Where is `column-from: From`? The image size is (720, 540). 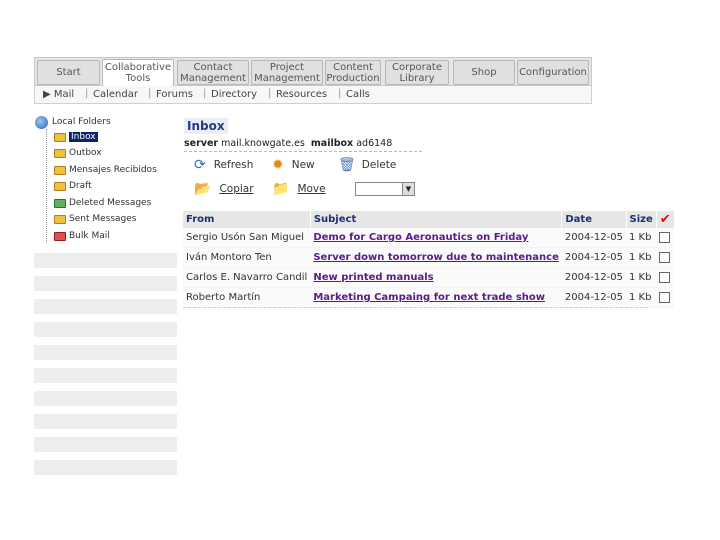 column-from: From is located at coordinates (247, 219).